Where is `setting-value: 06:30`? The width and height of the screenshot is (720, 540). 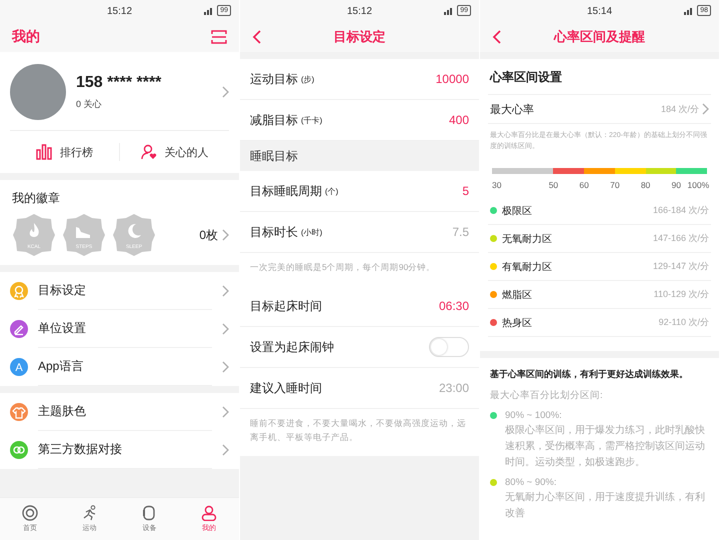 setting-value: 06:30 is located at coordinates (453, 306).